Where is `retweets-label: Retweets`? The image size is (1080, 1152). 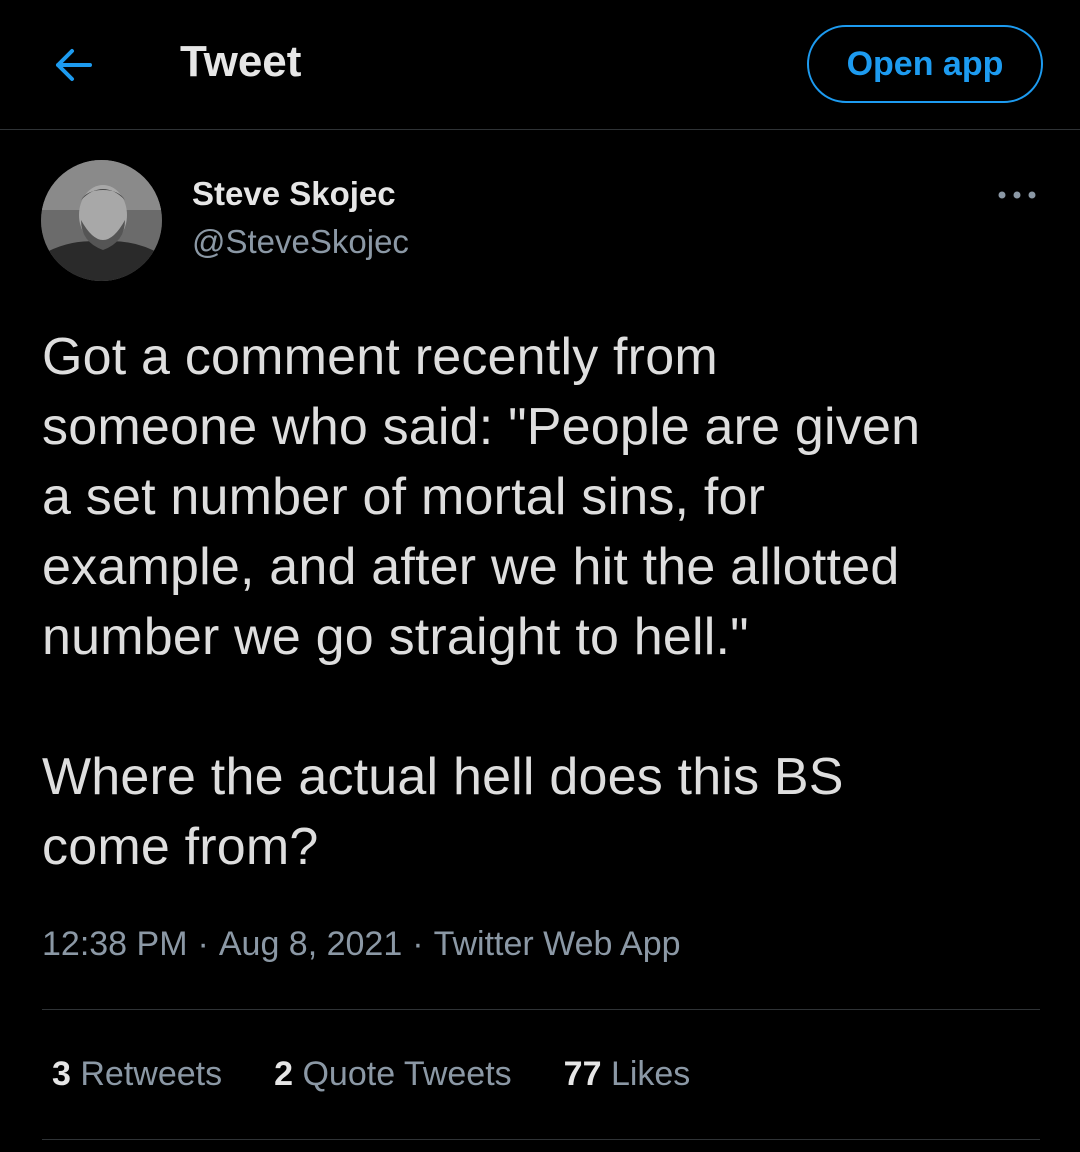
retweets-label: Retweets is located at coordinates (151, 1074).